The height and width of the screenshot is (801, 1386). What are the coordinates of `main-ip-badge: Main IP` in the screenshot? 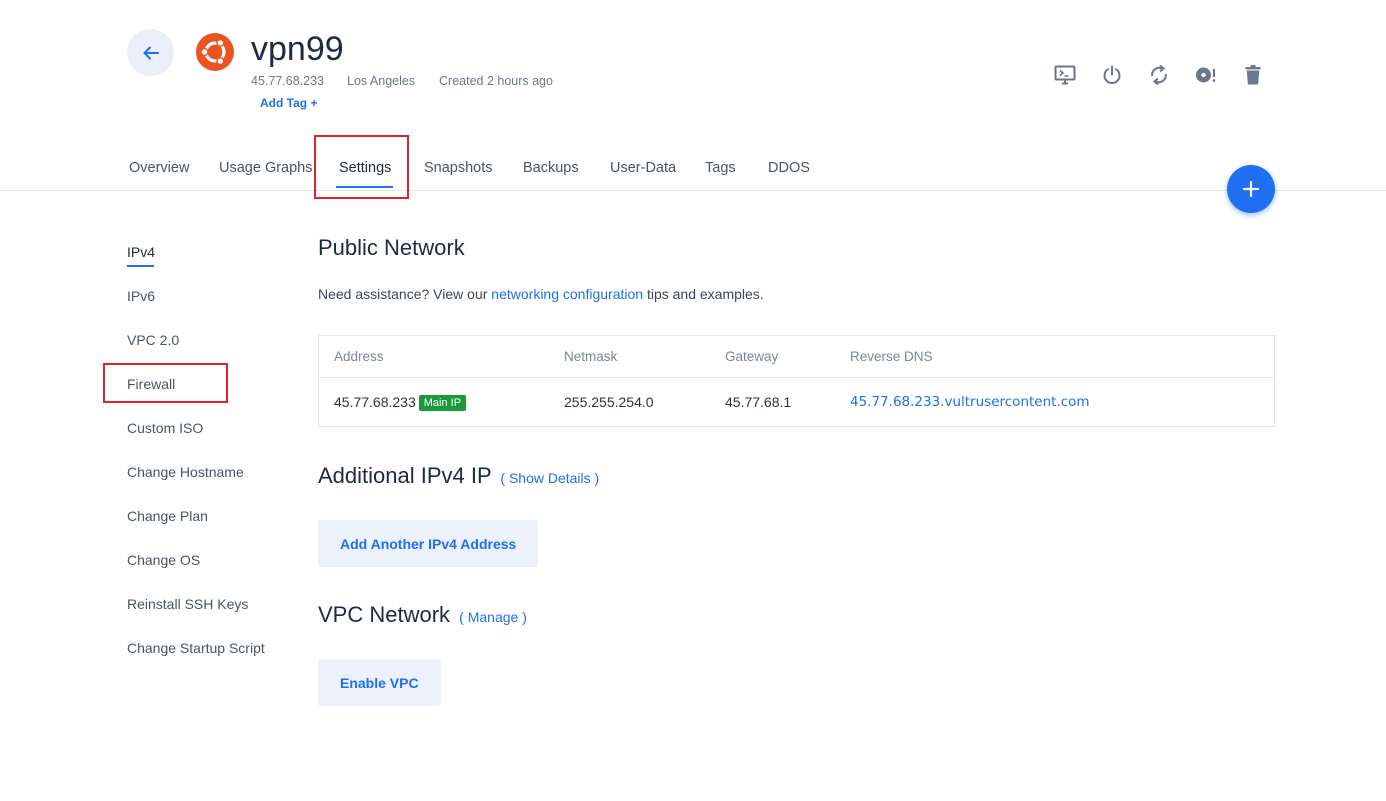 It's located at (442, 403).